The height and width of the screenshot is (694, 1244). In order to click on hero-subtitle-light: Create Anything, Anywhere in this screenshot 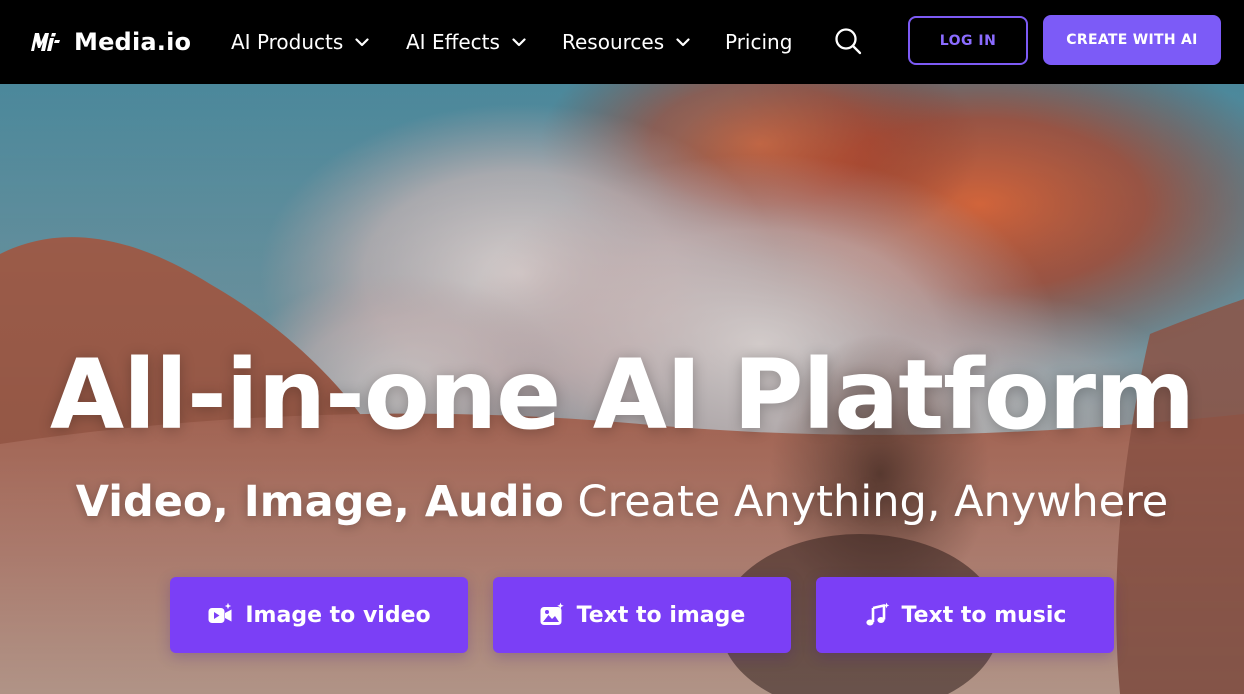, I will do `click(873, 502)`.